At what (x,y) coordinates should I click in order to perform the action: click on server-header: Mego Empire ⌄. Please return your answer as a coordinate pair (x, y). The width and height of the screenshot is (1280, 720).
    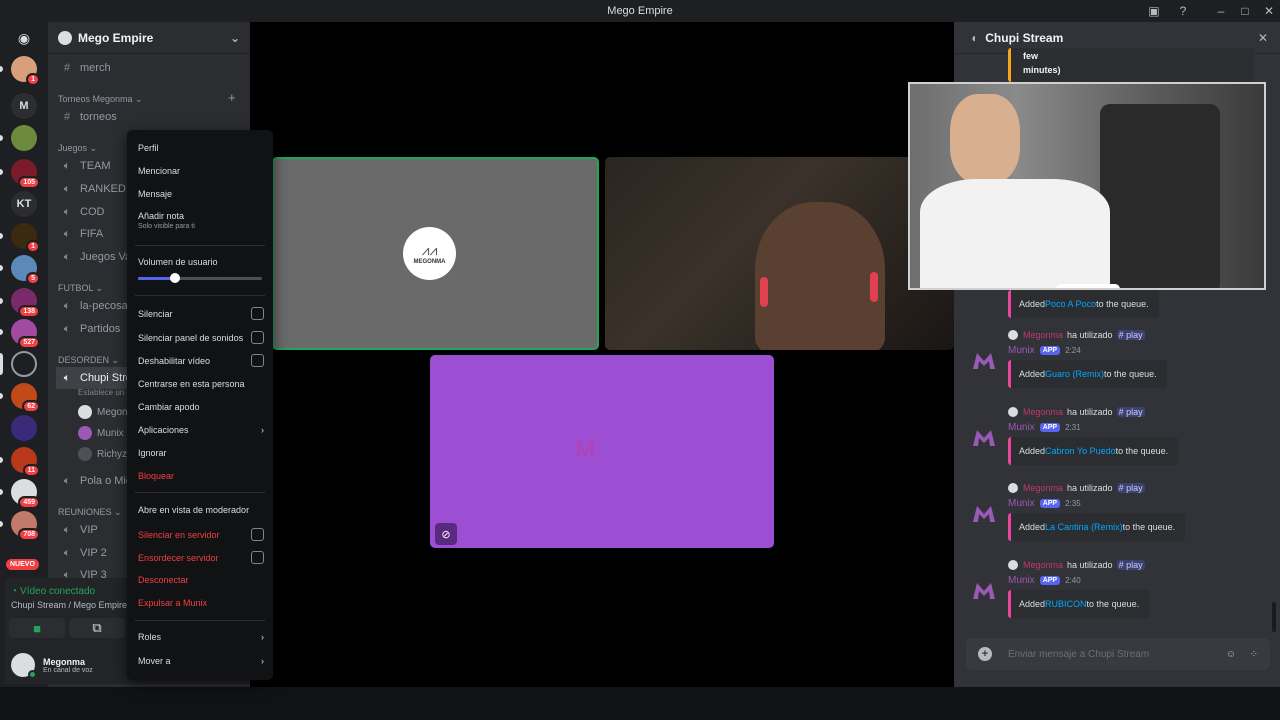
    Looking at the image, I should click on (149, 38).